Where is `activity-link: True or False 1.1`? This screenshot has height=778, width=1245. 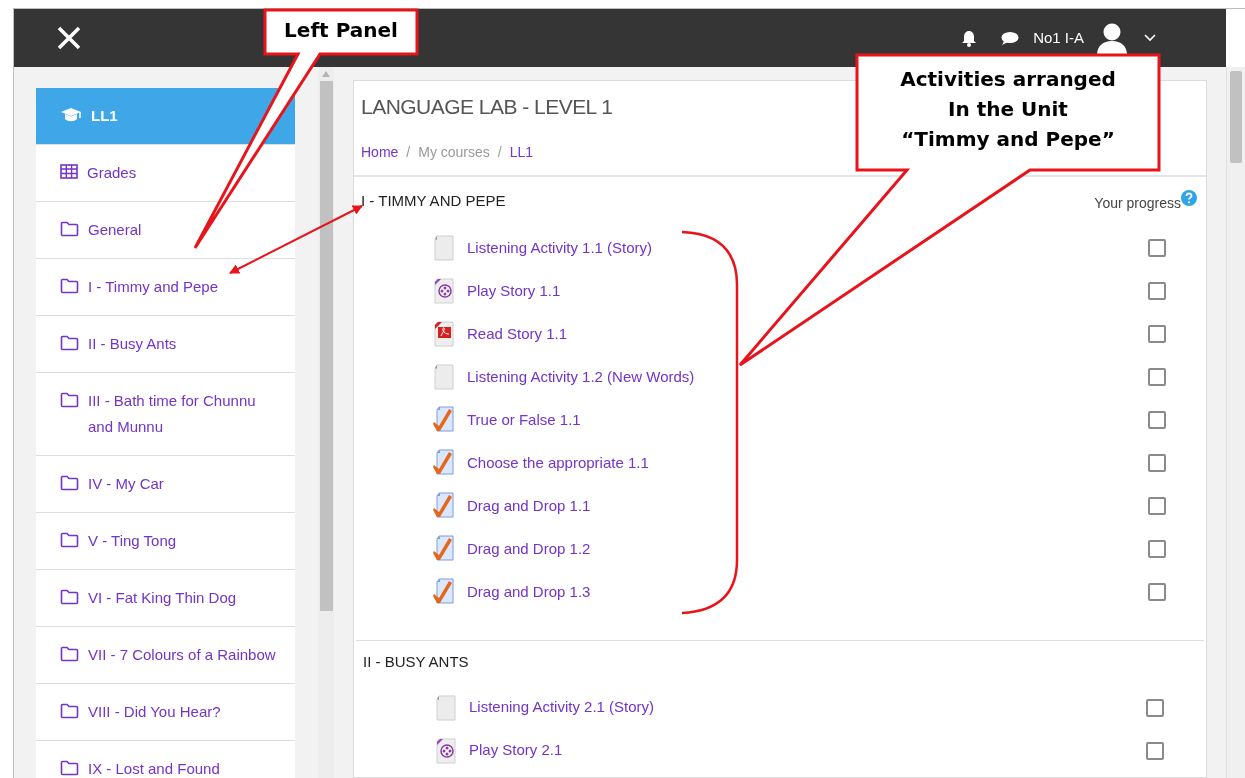 activity-link: True or False 1.1 is located at coordinates (524, 420).